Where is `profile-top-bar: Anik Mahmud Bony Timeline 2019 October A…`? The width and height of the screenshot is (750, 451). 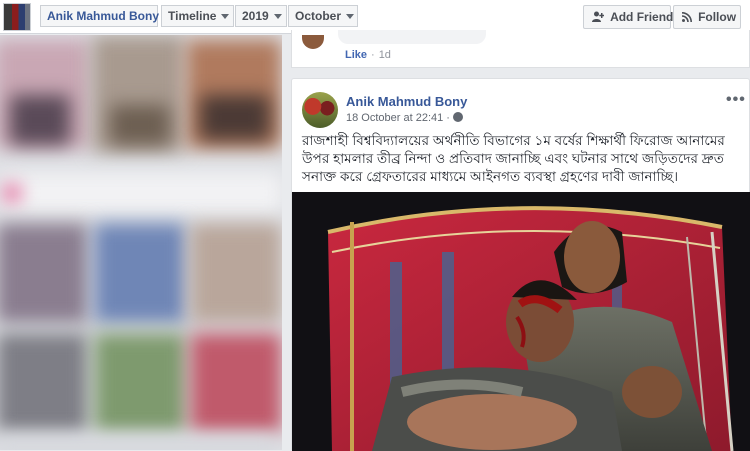
profile-top-bar: Anik Mahmud Bony Timeline 2019 October A… is located at coordinates (375, 17).